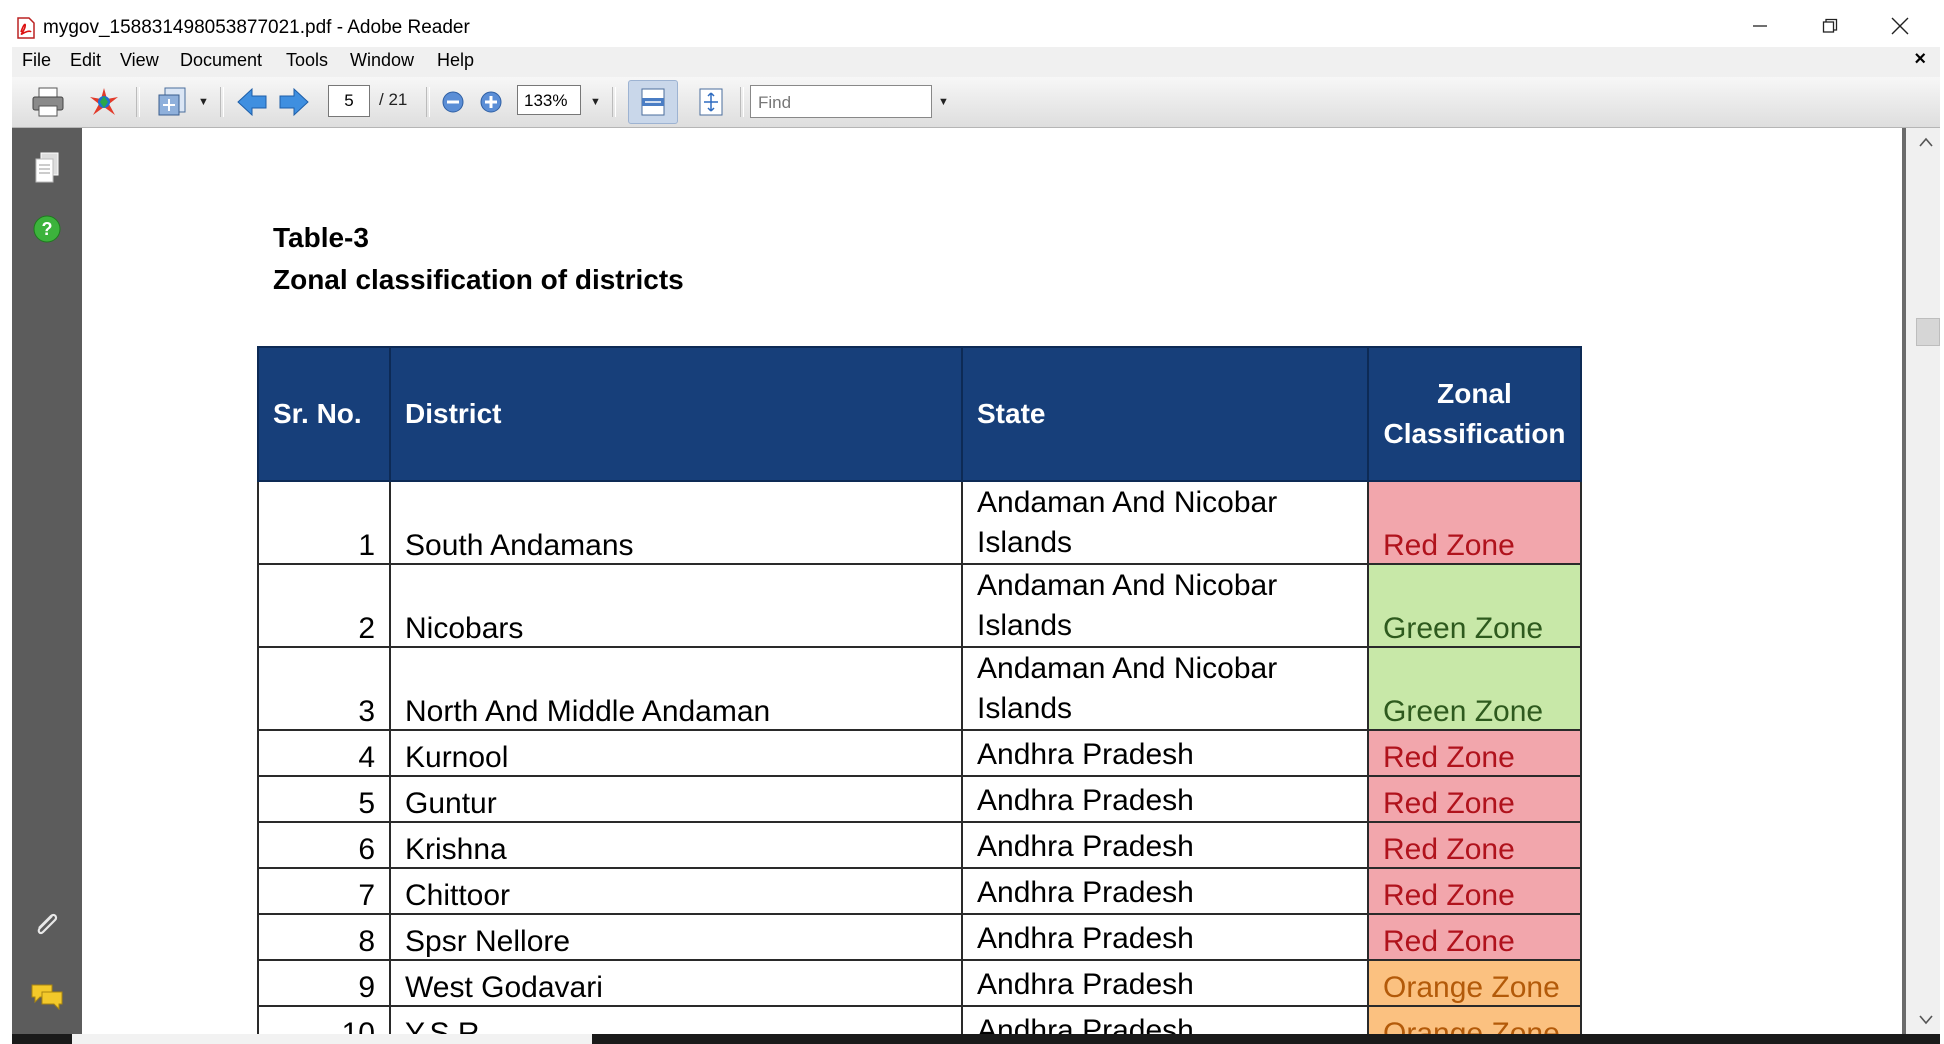 This screenshot has height=1044, width=1944. I want to click on table-row: 4 Kurnool Andhra Pradesh Red Zone, so click(919, 753).